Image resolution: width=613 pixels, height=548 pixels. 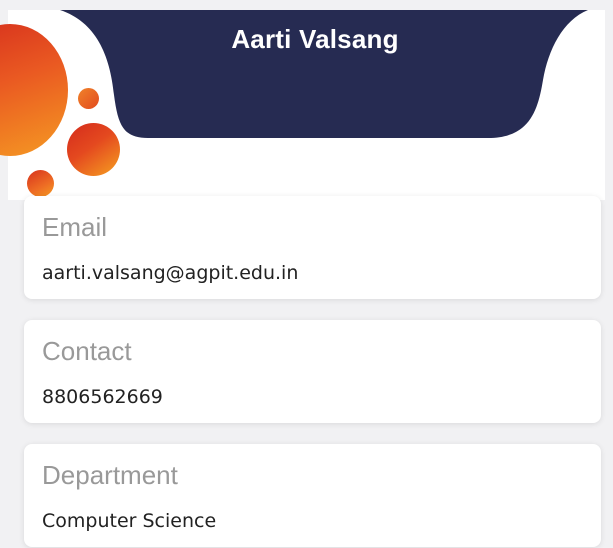 What do you see at coordinates (129, 521) in the screenshot?
I see `department-value: Computer Science` at bounding box center [129, 521].